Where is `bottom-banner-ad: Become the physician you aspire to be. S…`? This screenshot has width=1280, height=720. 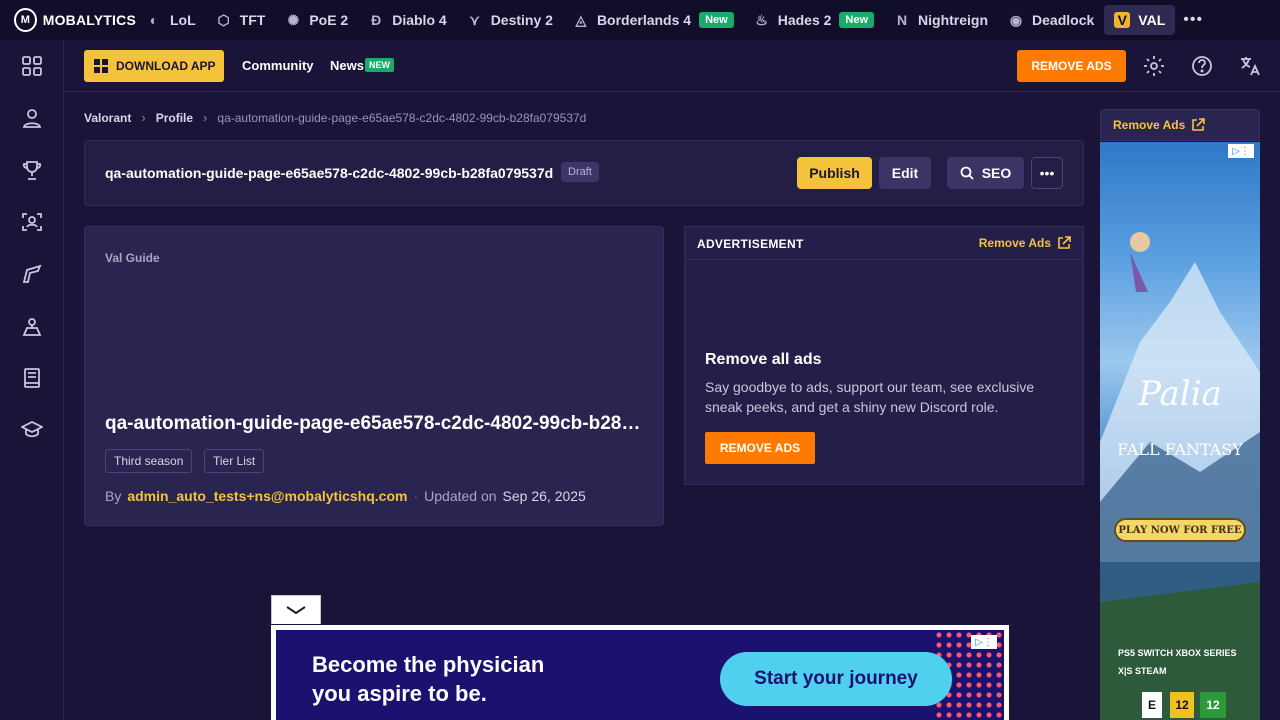 bottom-banner-ad: Become the physician you aspire to be. S… is located at coordinates (640, 672).